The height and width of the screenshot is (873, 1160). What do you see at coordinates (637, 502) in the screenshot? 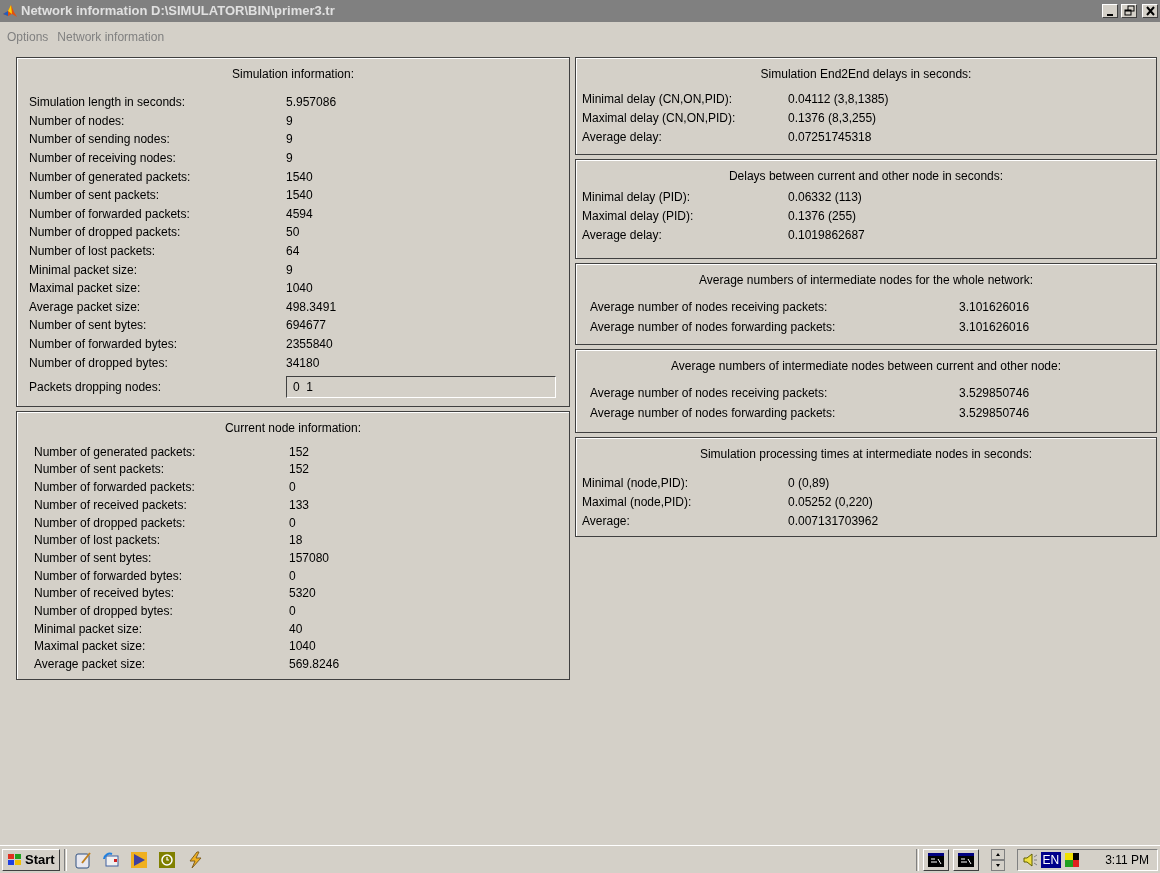
I see `field-label: Maximal (node,PID):` at bounding box center [637, 502].